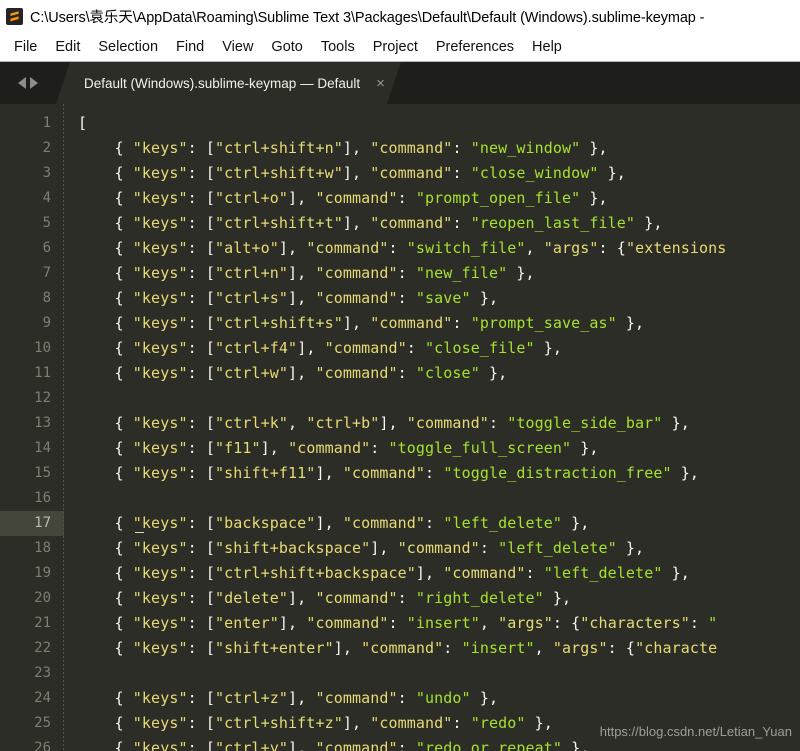  Describe the element at coordinates (32, 598) in the screenshot. I see `line-number: 20` at that location.